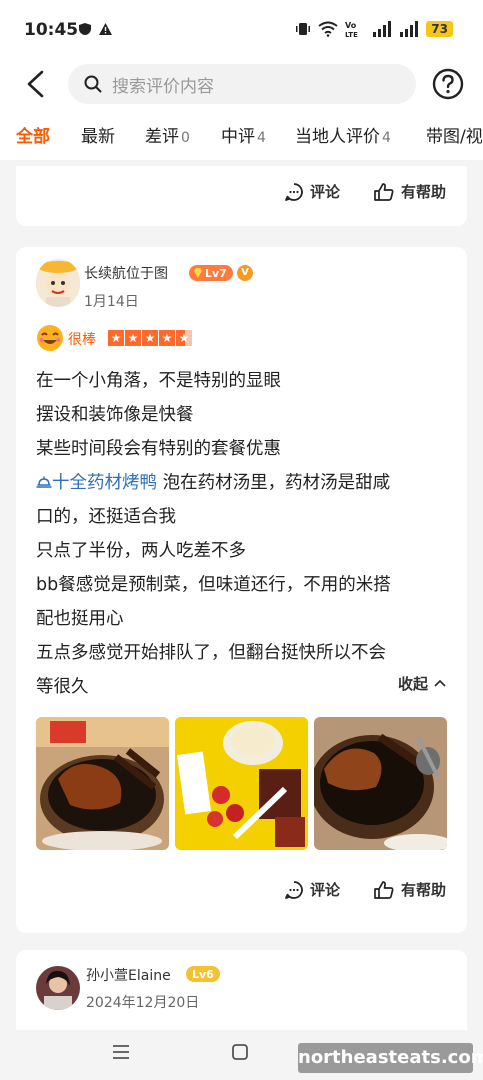 The width and height of the screenshot is (483, 1080). Describe the element at coordinates (99, 483) in the screenshot. I see `dish-tag-link: 十全药材烤鸭` at that location.